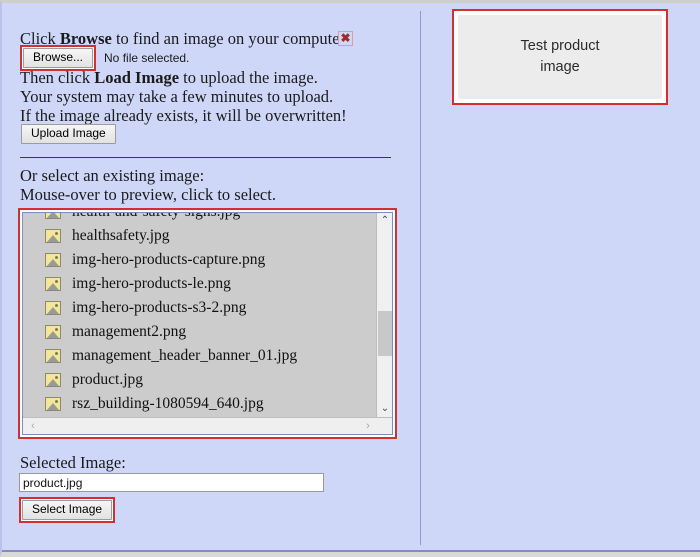 This screenshot has height=557, width=700. I want to click on file-status-text: No file selected., so click(147, 57).